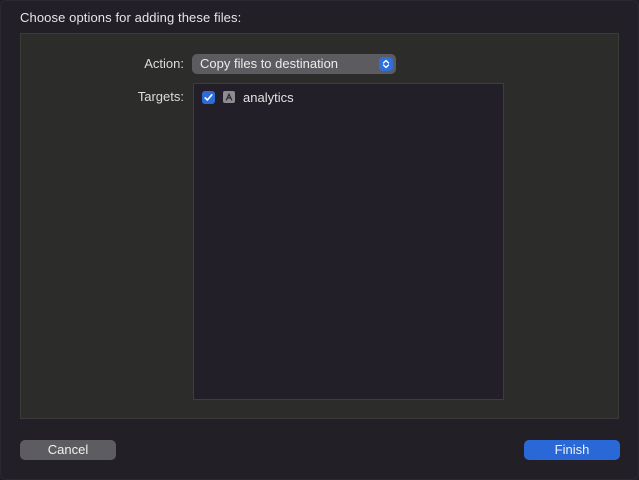 This screenshot has width=639, height=480. I want to click on checkmark-icon, so click(208, 97).